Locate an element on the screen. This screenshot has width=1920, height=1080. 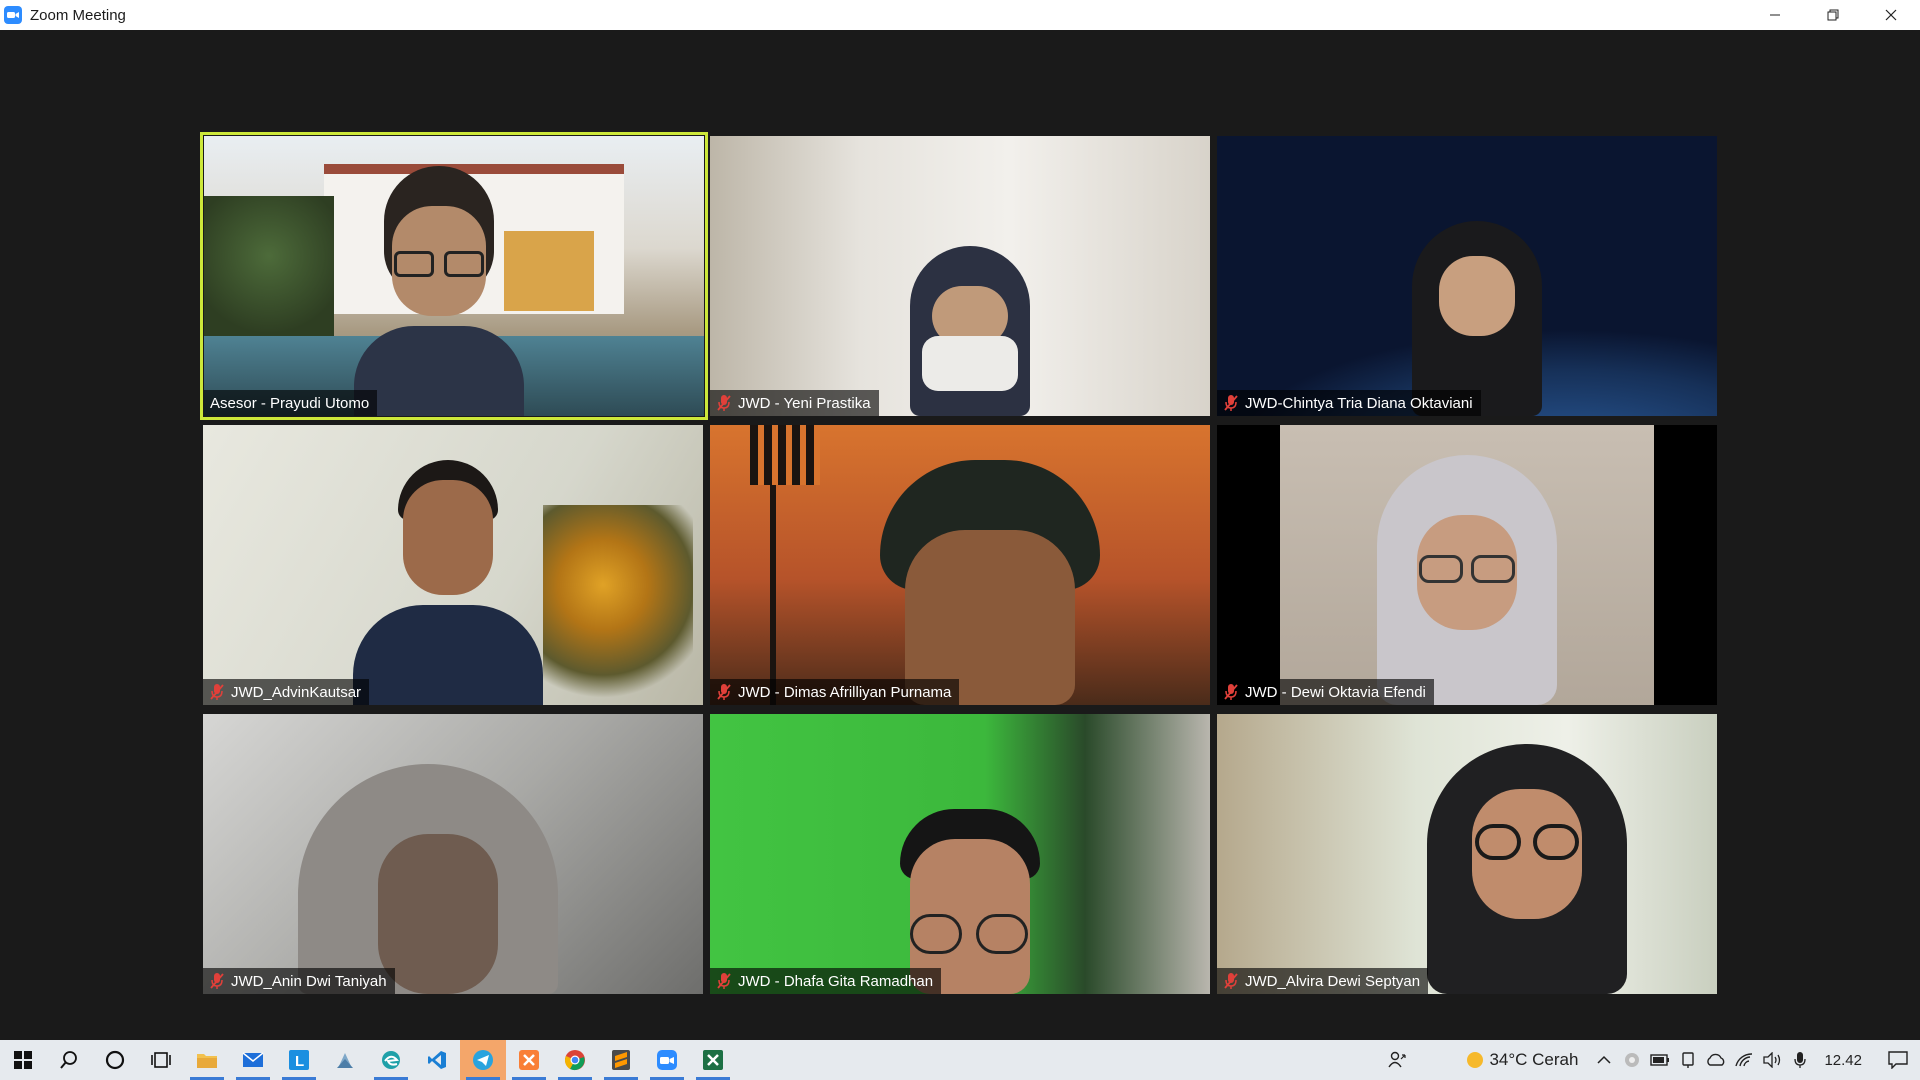
cortana-icon is located at coordinates (115, 1060).